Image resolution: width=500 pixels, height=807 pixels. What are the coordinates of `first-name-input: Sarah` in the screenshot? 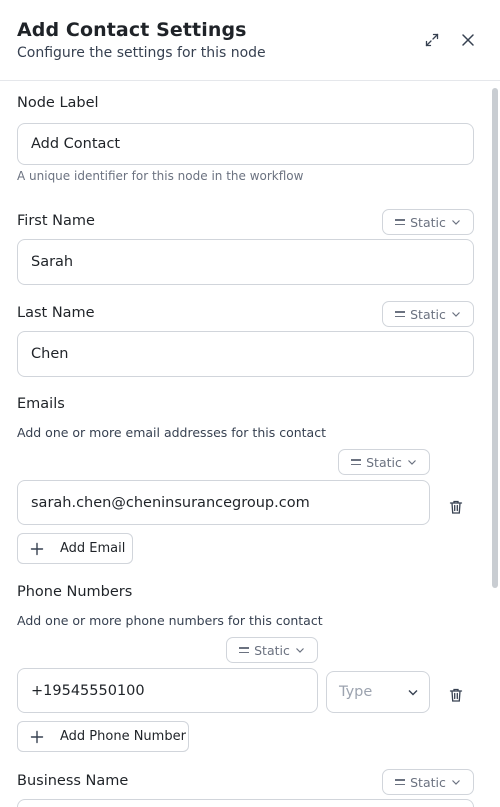 It's located at (245, 262).